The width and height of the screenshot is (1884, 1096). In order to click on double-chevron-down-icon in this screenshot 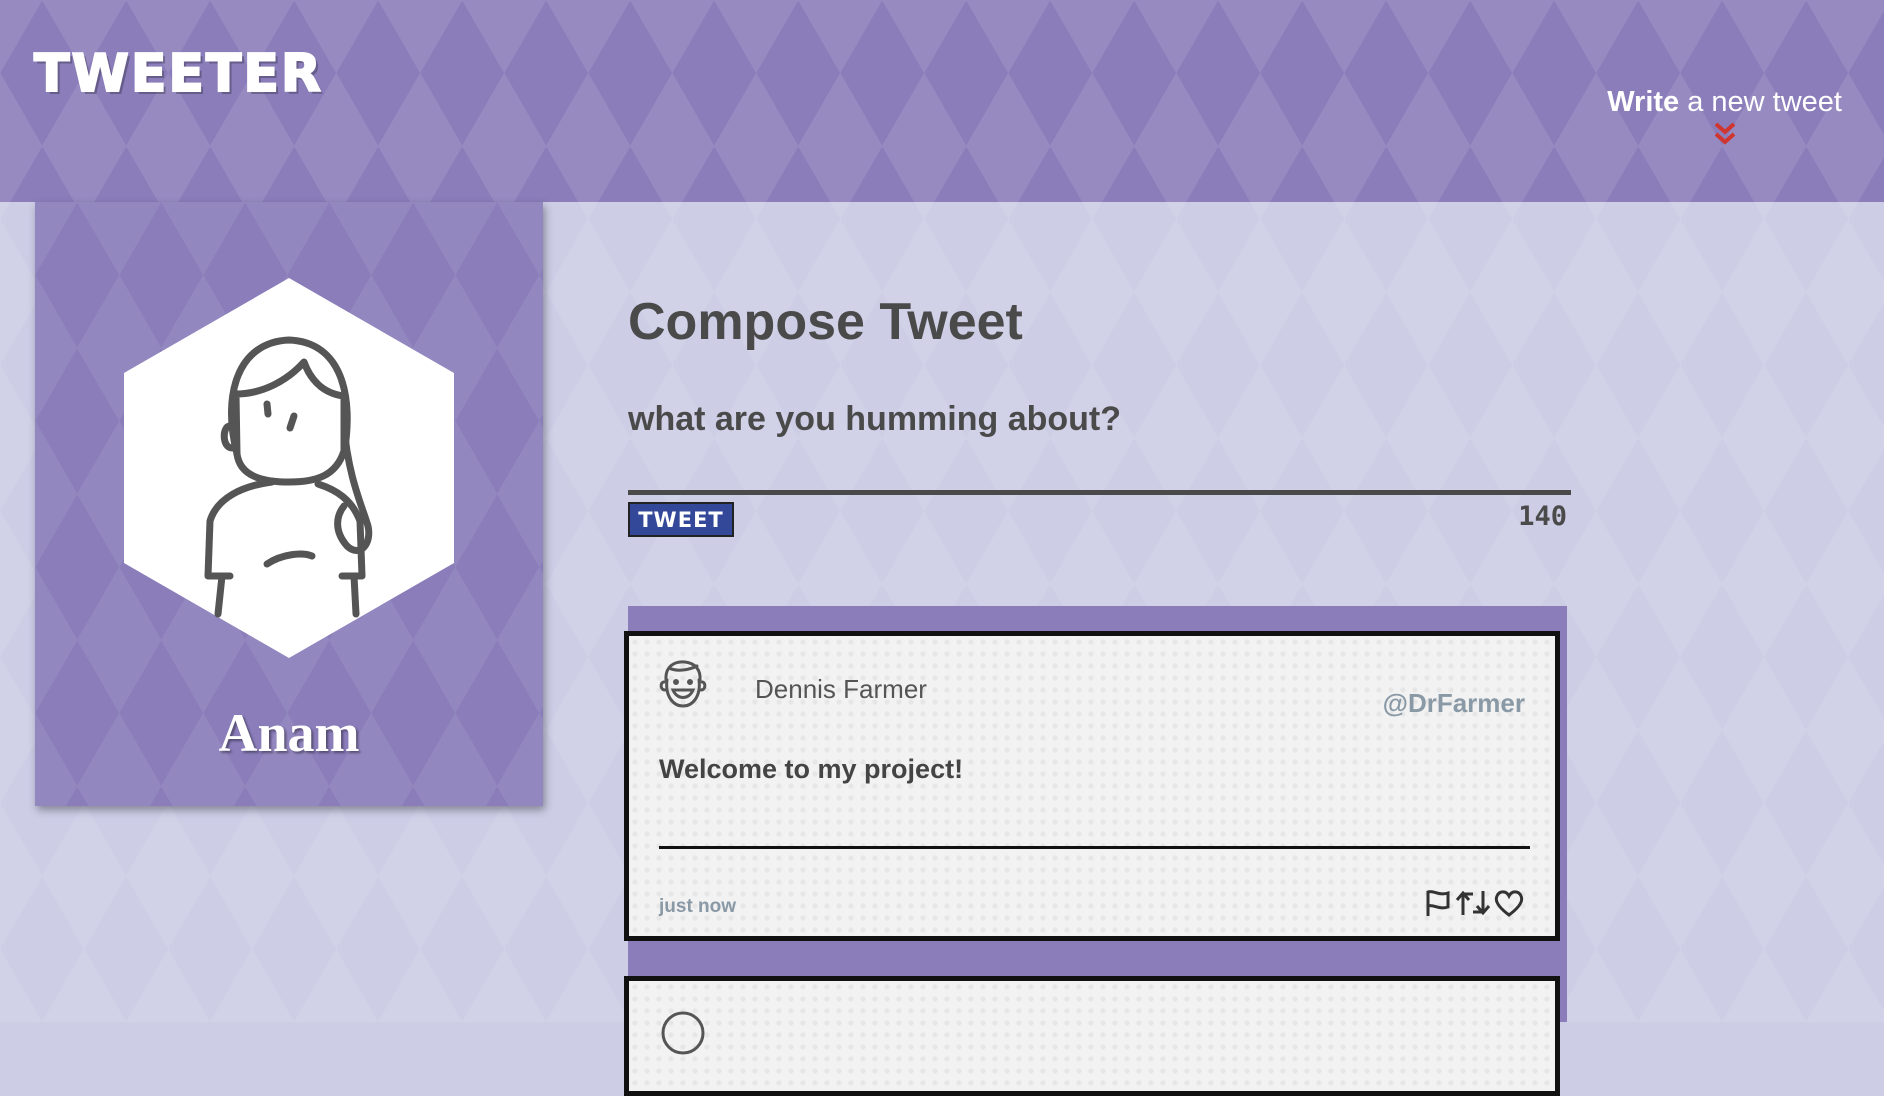, I will do `click(1724, 133)`.